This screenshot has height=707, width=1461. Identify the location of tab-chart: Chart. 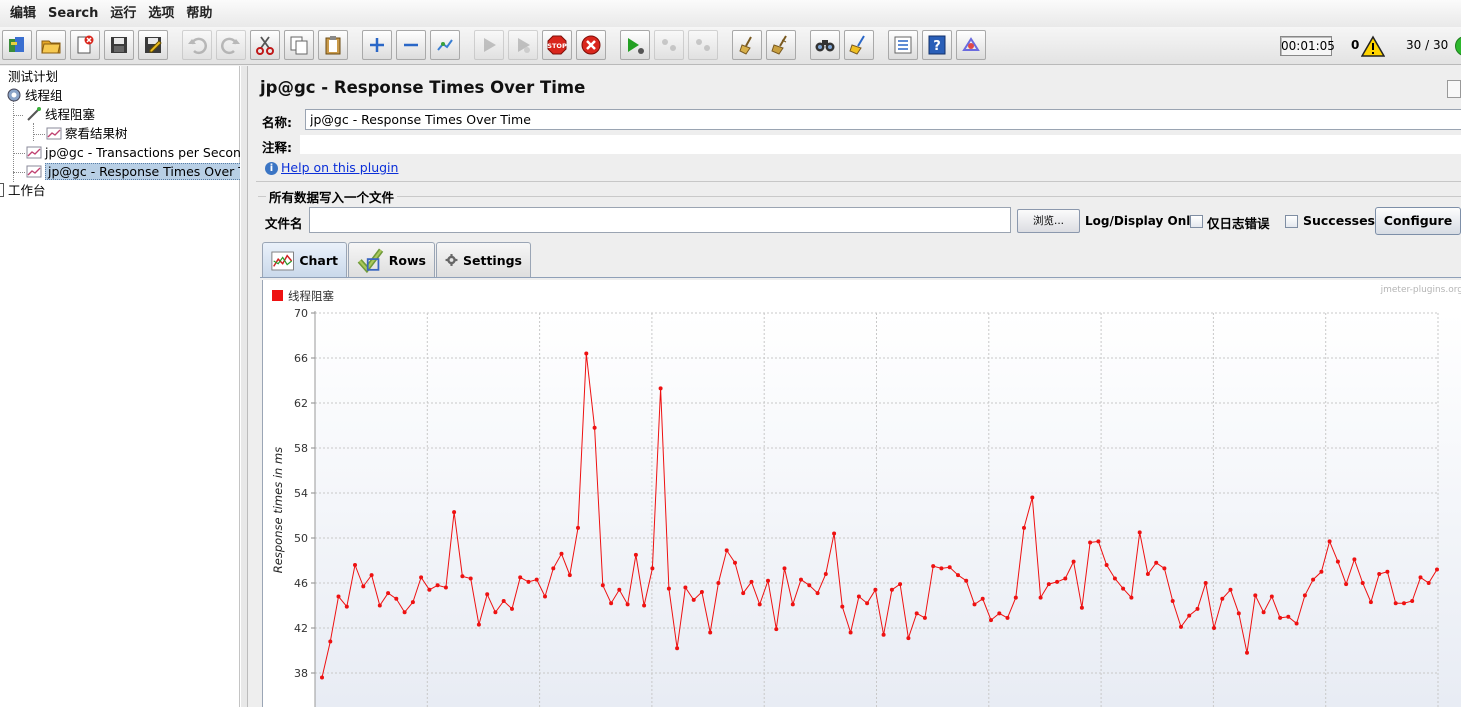
(304, 260).